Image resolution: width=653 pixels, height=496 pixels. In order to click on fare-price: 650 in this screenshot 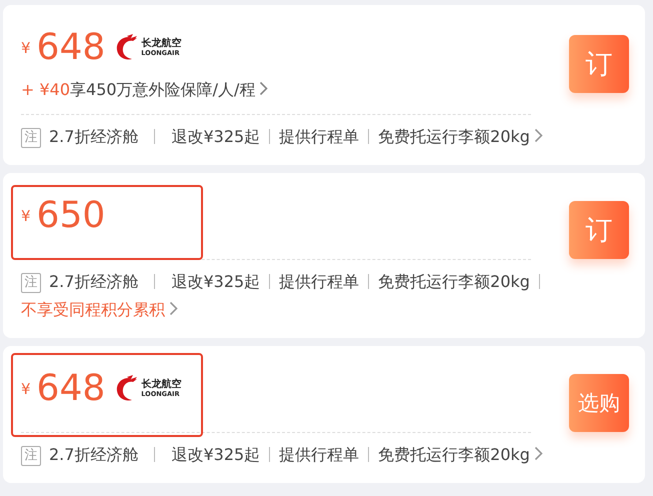, I will do `click(71, 216)`.